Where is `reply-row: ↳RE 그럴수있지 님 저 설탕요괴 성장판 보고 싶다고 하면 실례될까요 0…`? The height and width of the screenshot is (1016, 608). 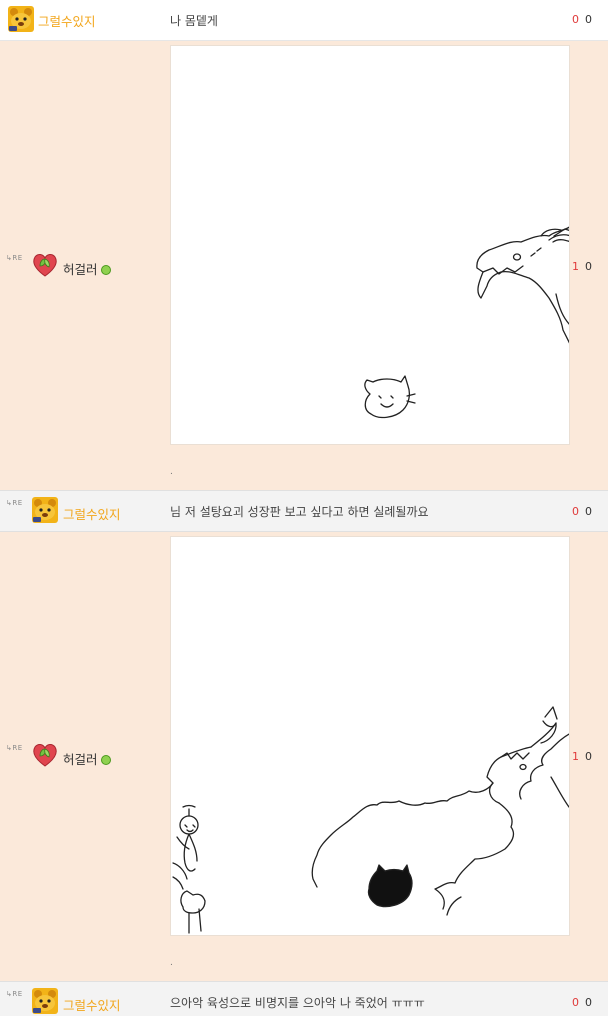
reply-row: ↳RE 그럴수있지 님 저 설탕요괴 성장판 보고 싶다고 하면 실례될까요 0… is located at coordinates (304, 511).